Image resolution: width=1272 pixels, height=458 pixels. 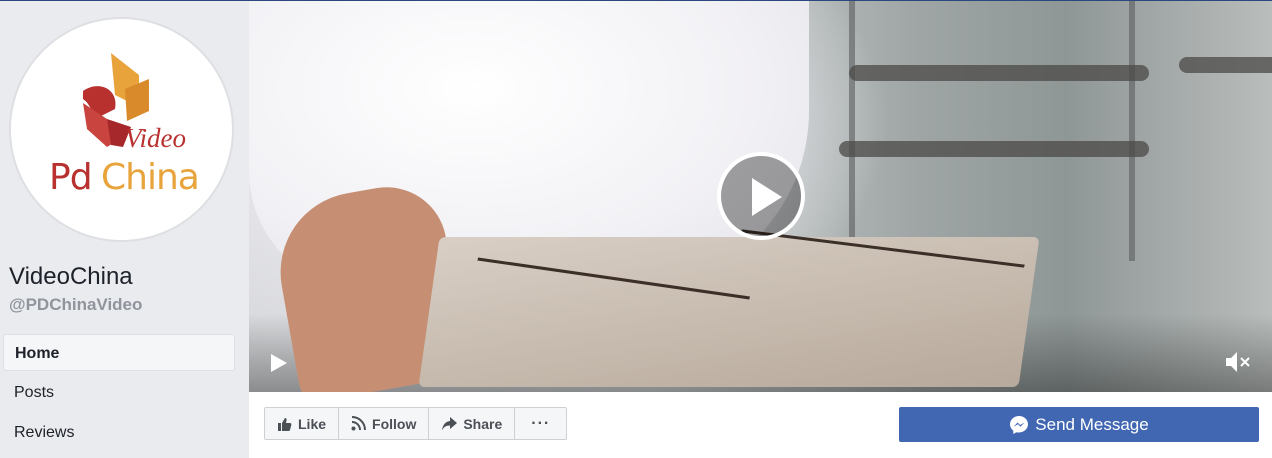 I want to click on share-arrow-icon, so click(x=450, y=423).